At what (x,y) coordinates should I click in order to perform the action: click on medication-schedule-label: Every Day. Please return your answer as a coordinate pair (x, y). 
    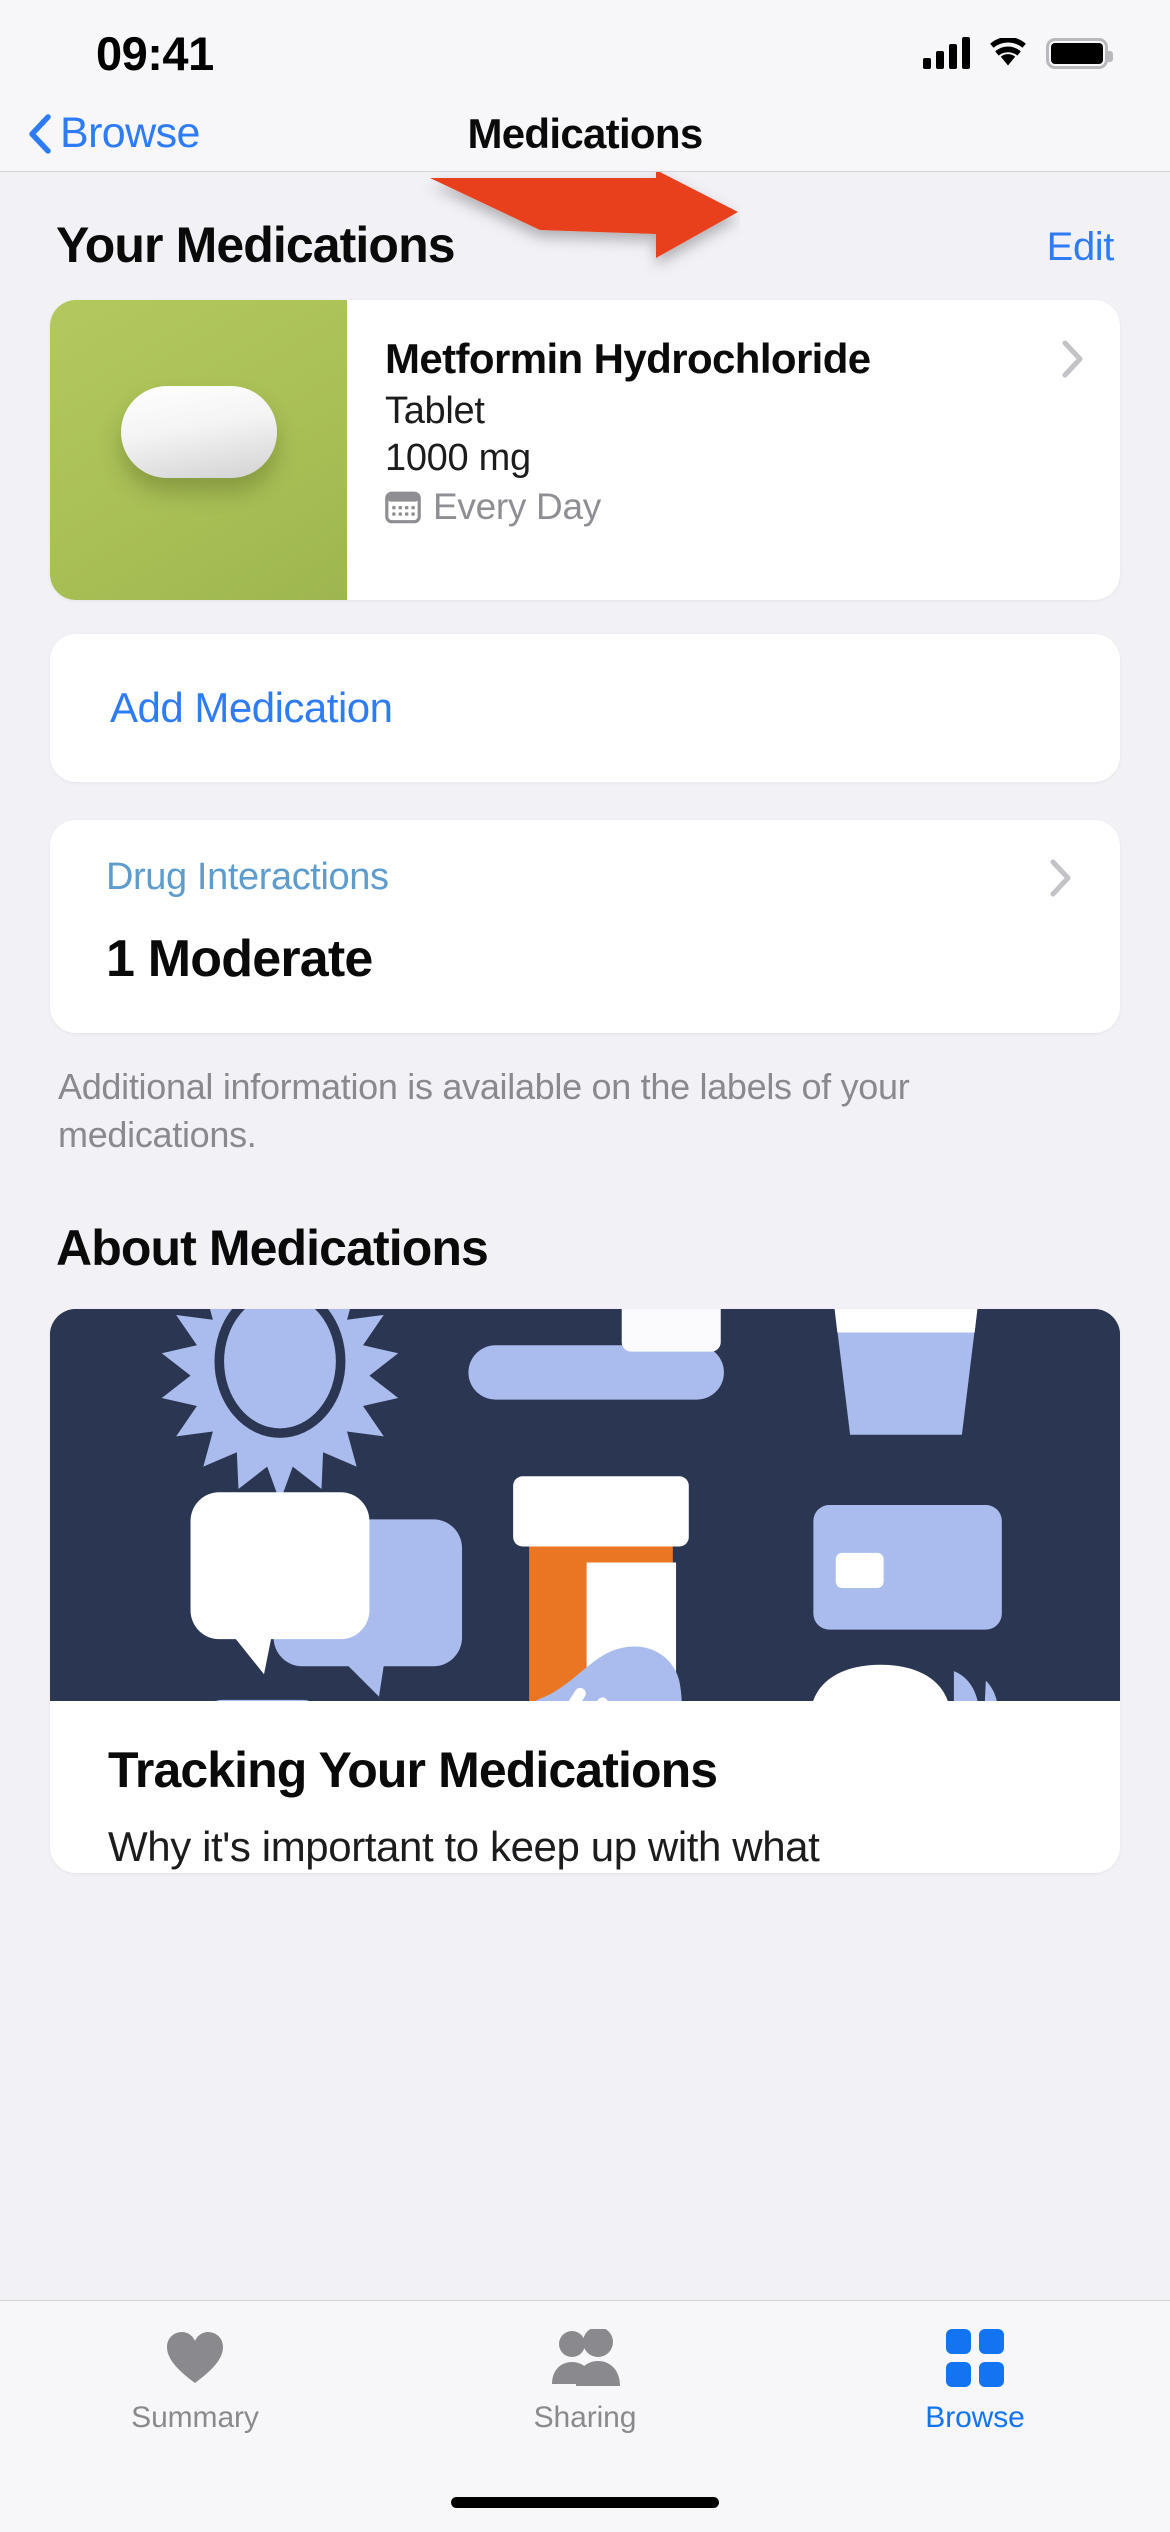
    Looking at the image, I should click on (517, 506).